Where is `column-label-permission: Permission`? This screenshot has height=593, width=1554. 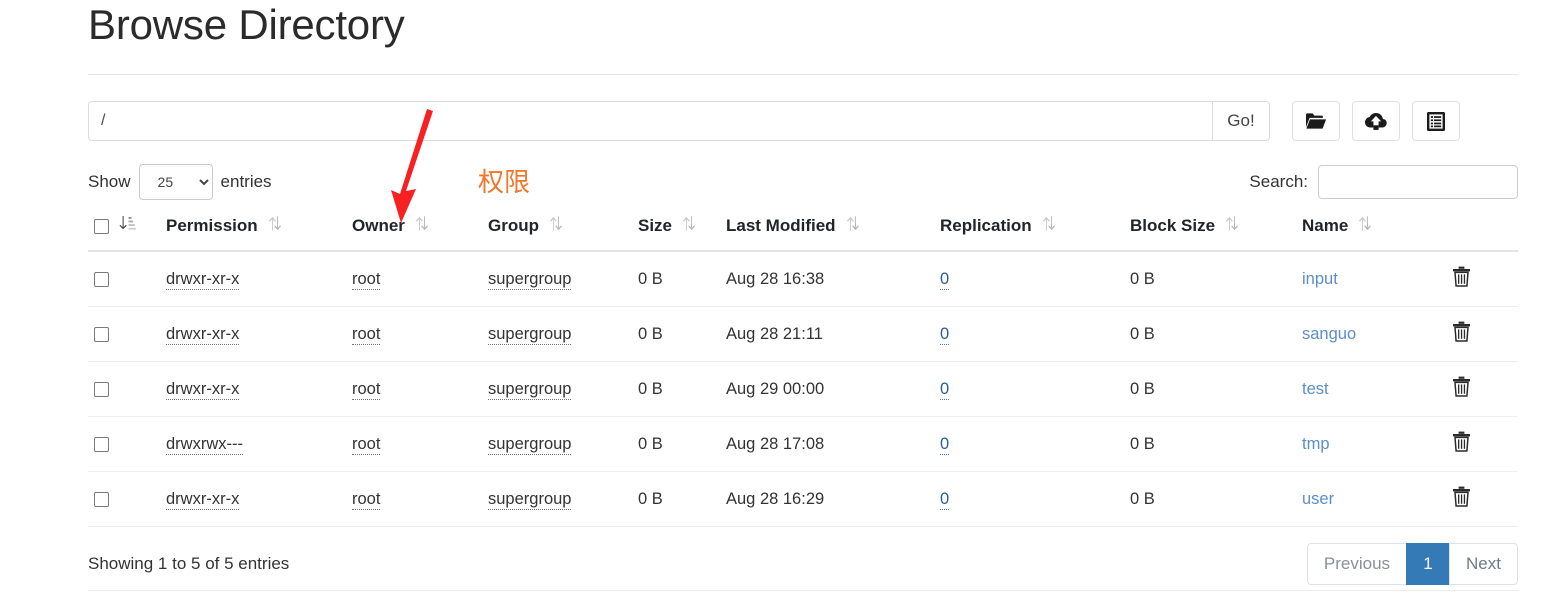
column-label-permission: Permission is located at coordinates (212, 226).